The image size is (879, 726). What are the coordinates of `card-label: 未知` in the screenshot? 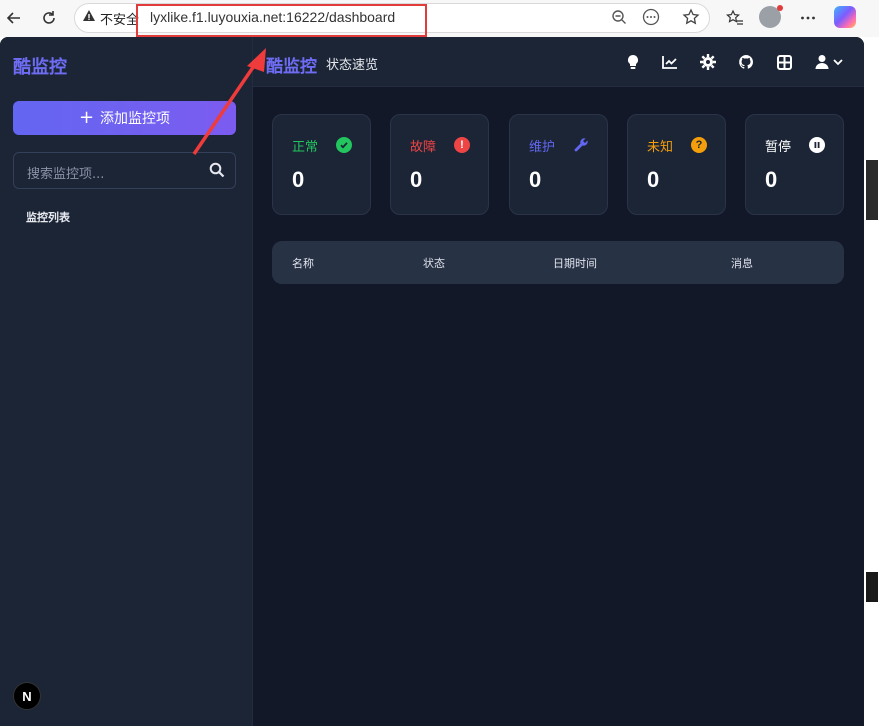 It's located at (660, 147).